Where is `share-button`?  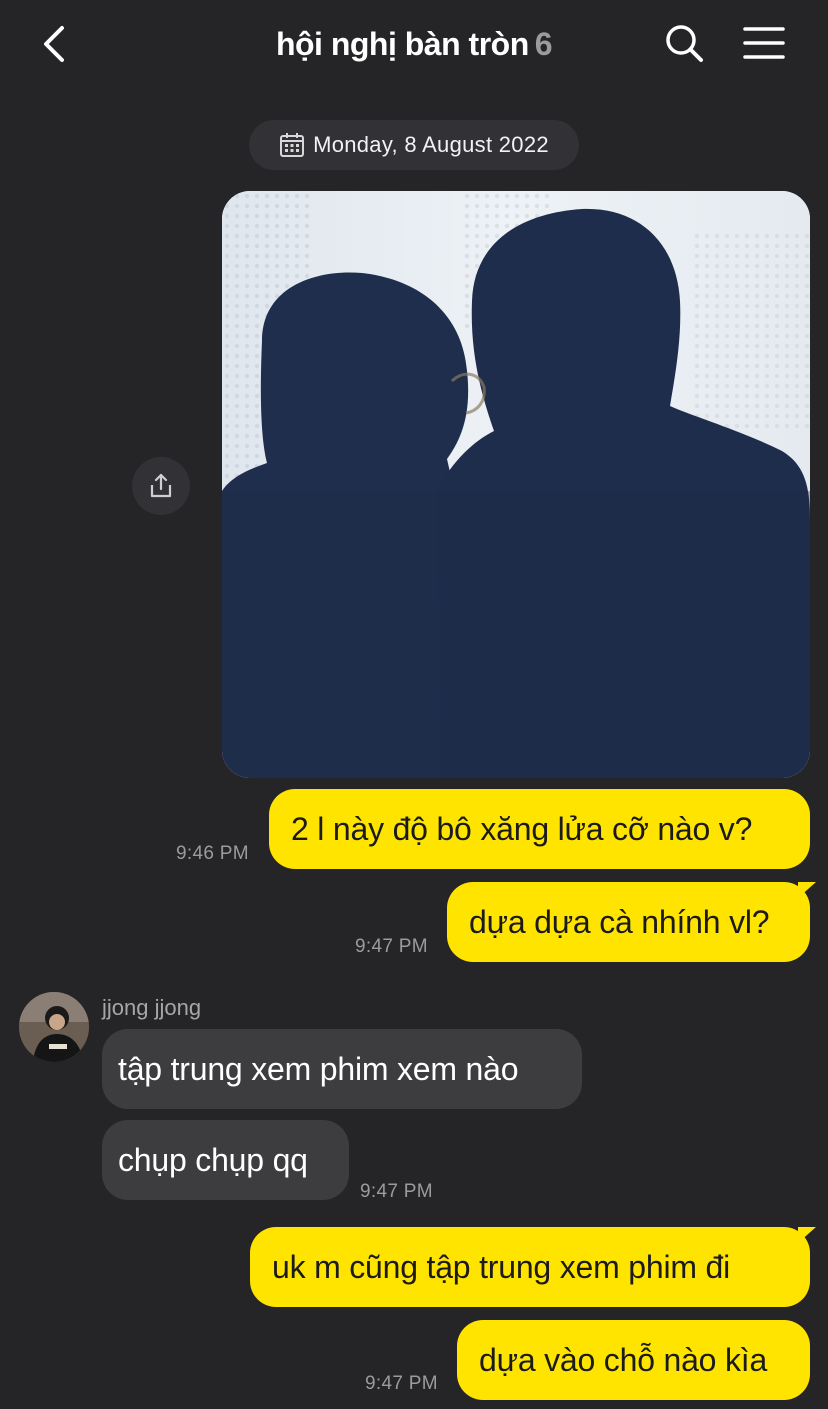
share-button is located at coordinates (161, 486).